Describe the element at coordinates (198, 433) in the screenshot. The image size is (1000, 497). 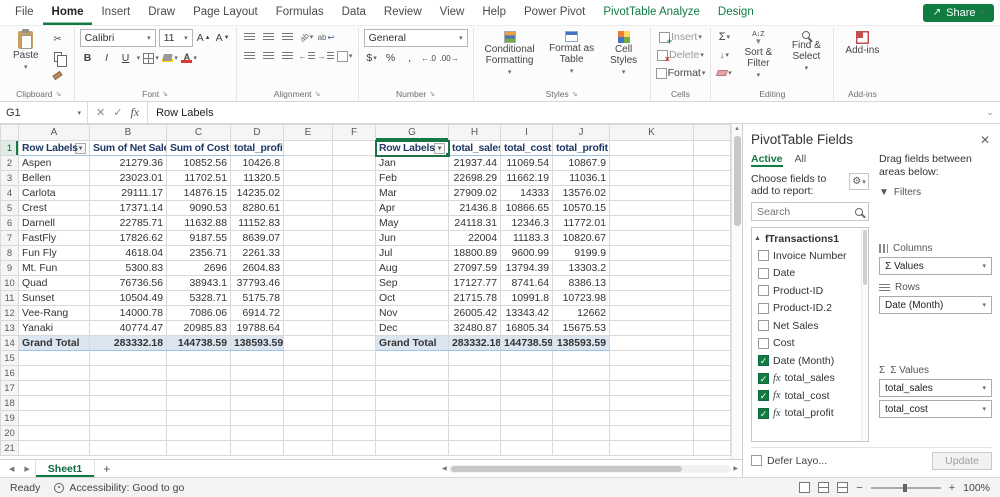
I see `cell-C20` at that location.